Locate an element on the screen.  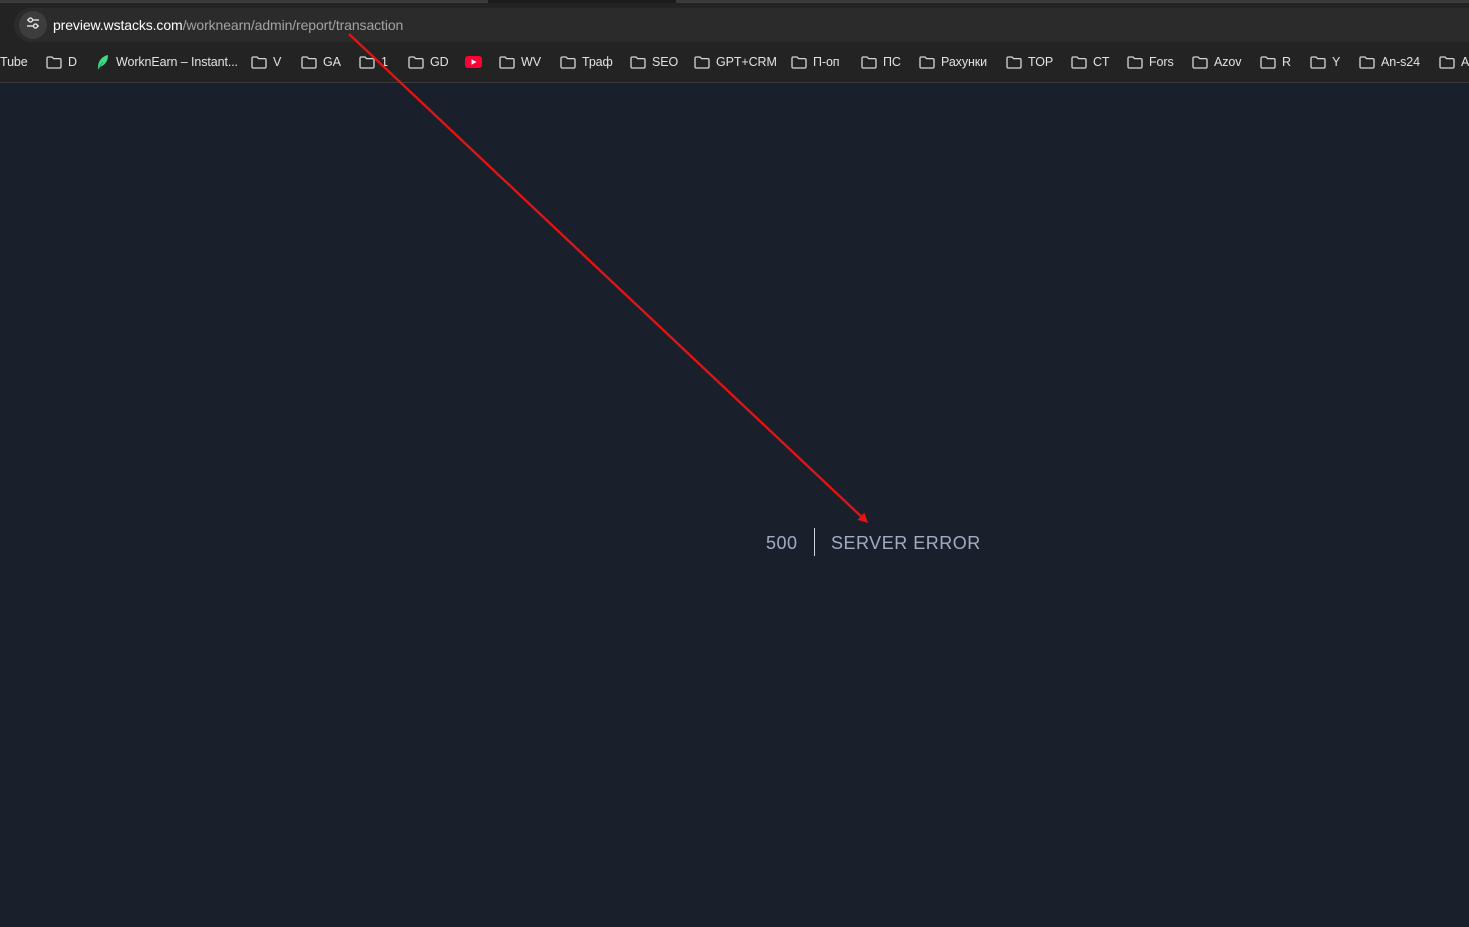
bookmark-label: SEO is located at coordinates (665, 62).